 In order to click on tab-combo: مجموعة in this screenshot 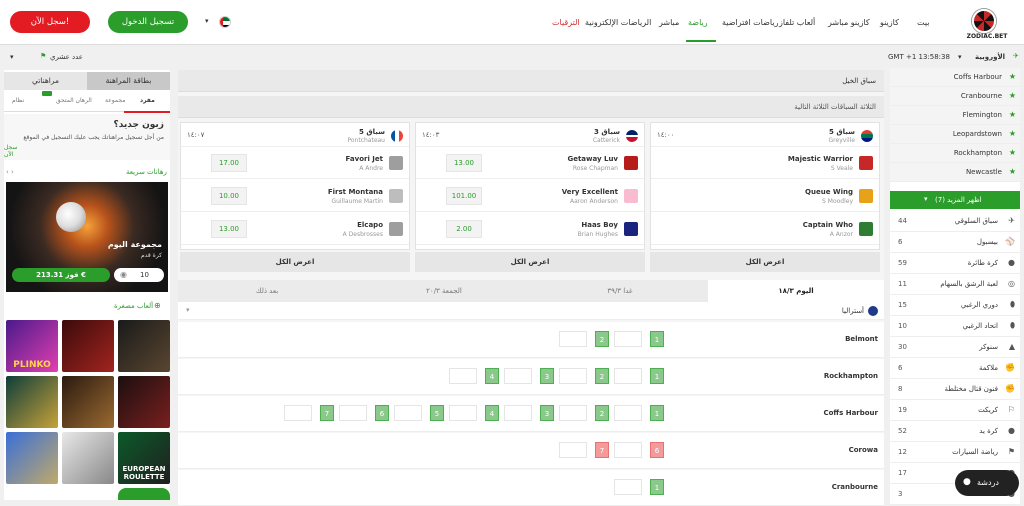, I will do `click(115, 100)`.